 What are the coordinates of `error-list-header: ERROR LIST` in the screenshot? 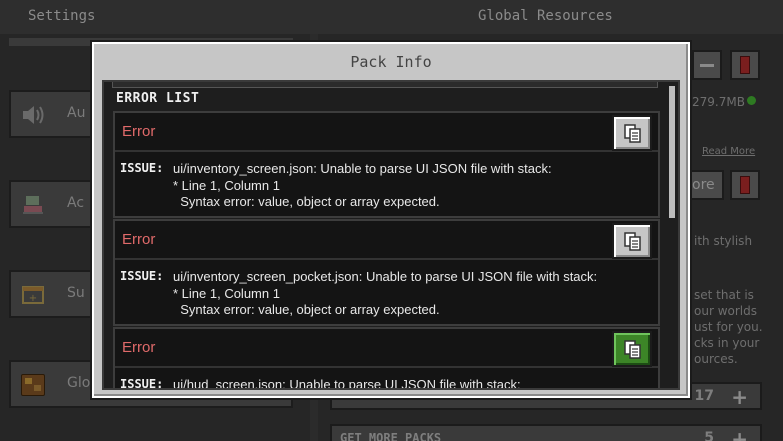 It's located at (158, 98).